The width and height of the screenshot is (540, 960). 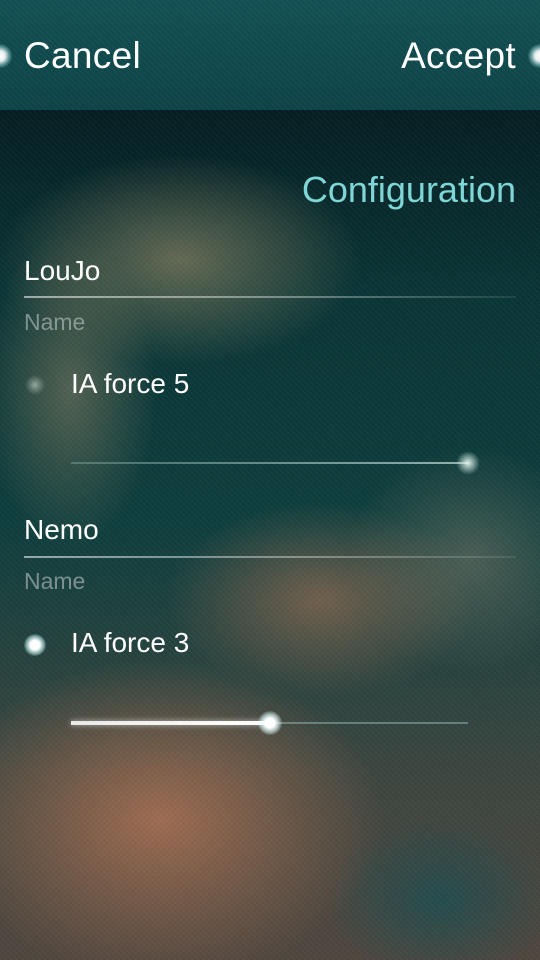 What do you see at coordinates (270, 297) in the screenshot?
I see `player-1-name-underline` at bounding box center [270, 297].